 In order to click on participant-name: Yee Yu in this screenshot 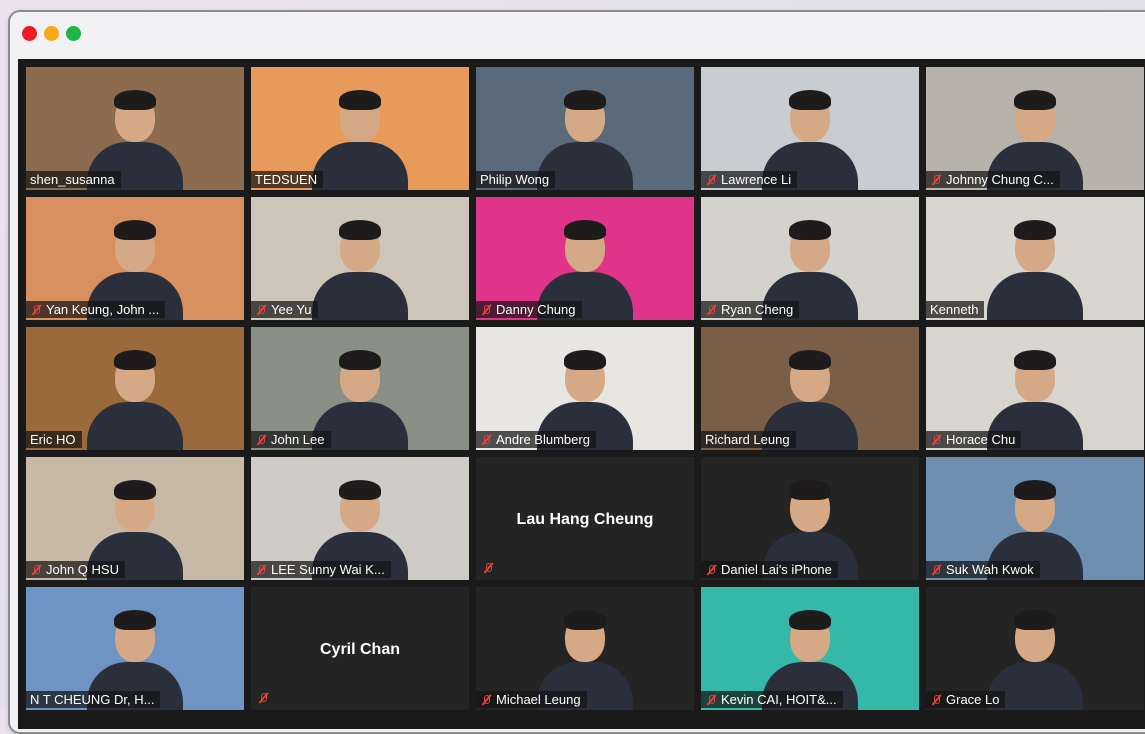, I will do `click(291, 309)`.